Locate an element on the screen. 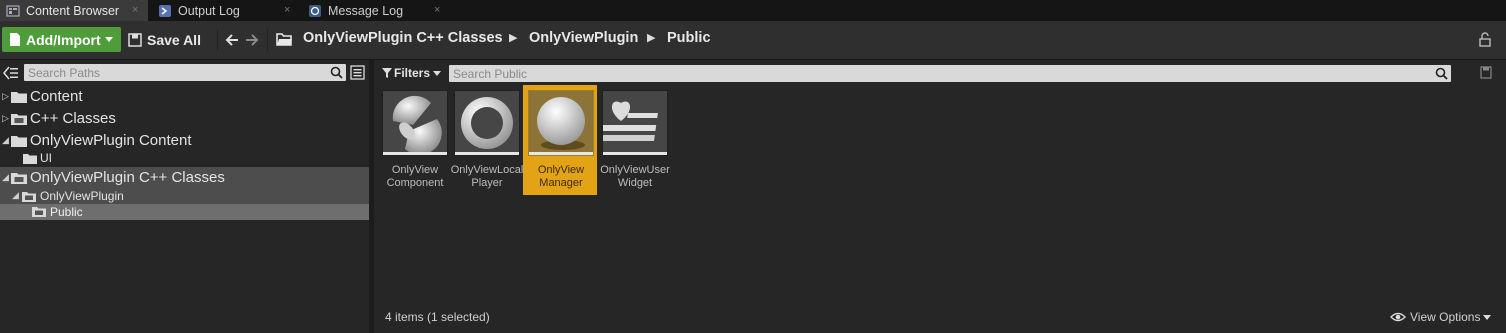 This screenshot has width=1506, height=333. save-all-label: Save All is located at coordinates (174, 39).